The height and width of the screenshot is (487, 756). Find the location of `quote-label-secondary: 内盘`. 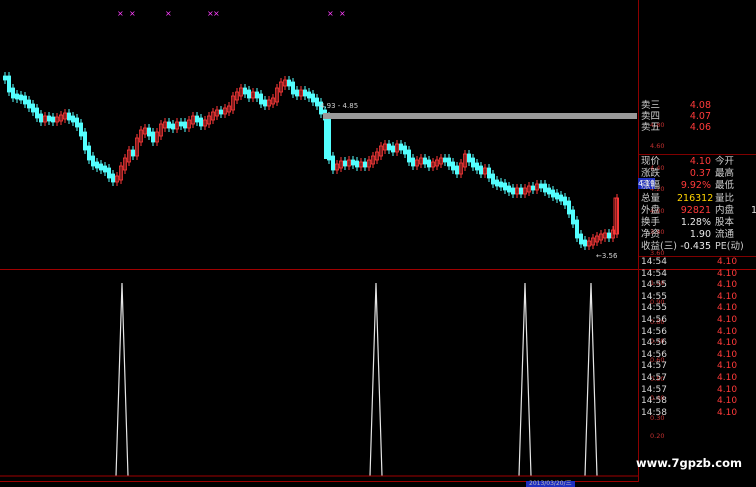

quote-label-secondary: 内盘 is located at coordinates (725, 210).